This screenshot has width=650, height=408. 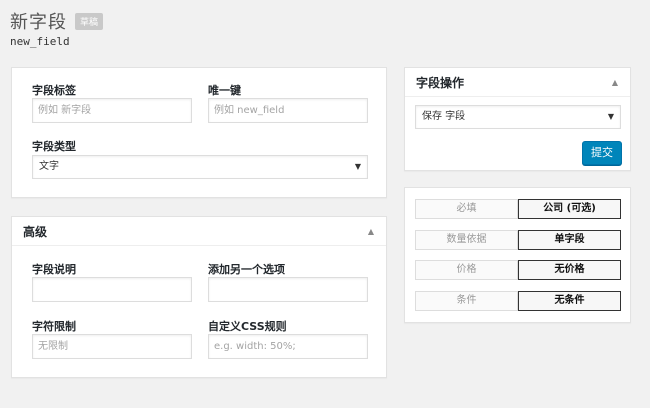 I want to click on char-limit-input, so click(x=112, y=346).